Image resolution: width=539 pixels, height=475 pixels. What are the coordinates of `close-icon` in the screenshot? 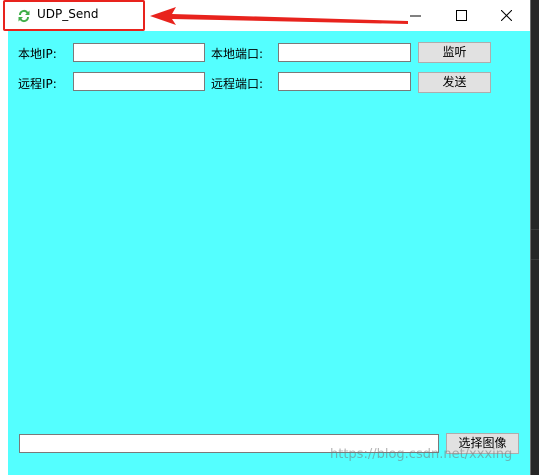 It's located at (506, 15).